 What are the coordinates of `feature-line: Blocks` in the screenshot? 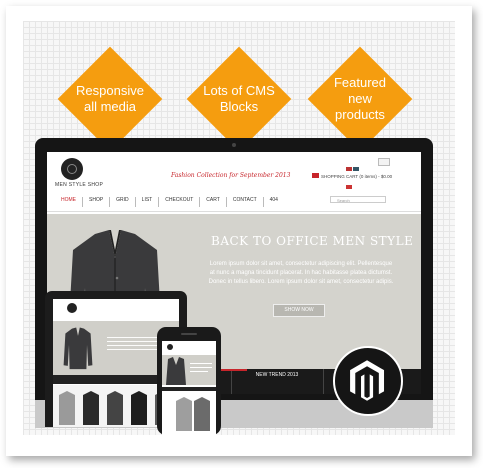 It's located at (239, 106).